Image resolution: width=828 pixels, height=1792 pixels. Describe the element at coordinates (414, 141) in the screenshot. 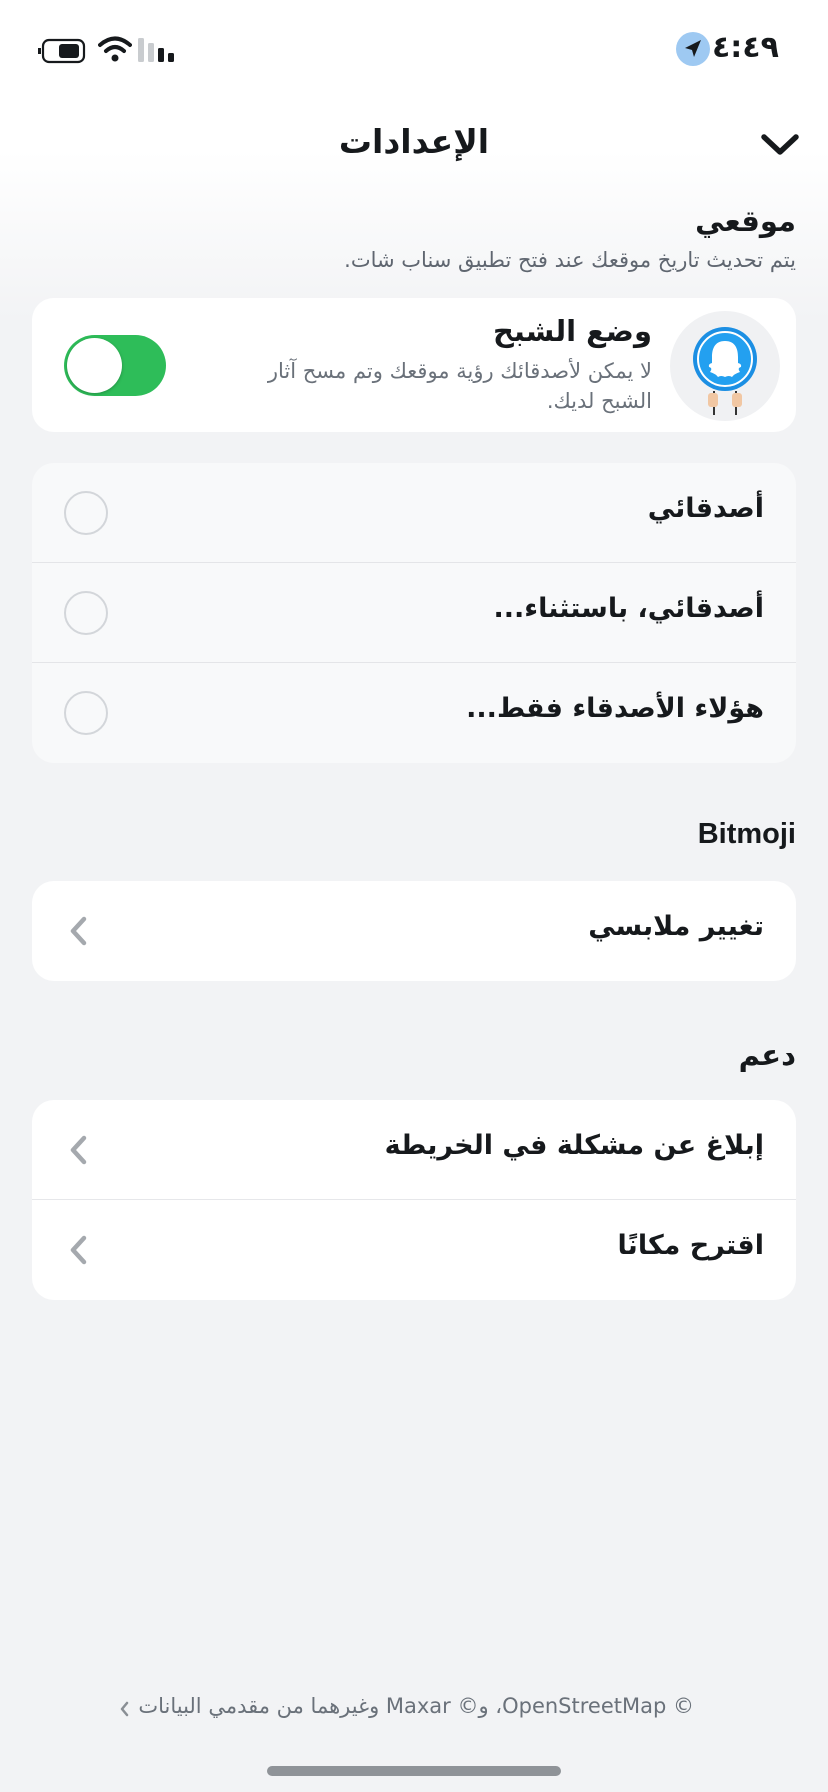

I see `page-title: الإعدادات` at that location.